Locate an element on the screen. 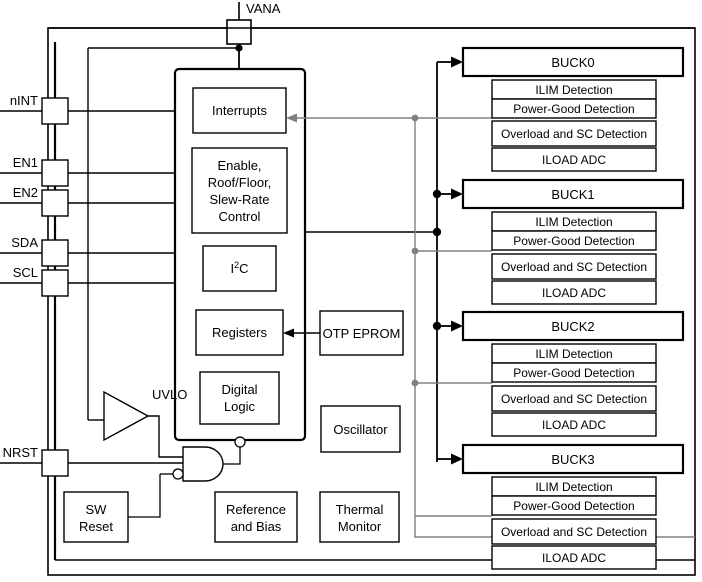 Image resolution: width=702 pixels, height=582 pixels. pin-label-scl: SCL is located at coordinates (25, 272).